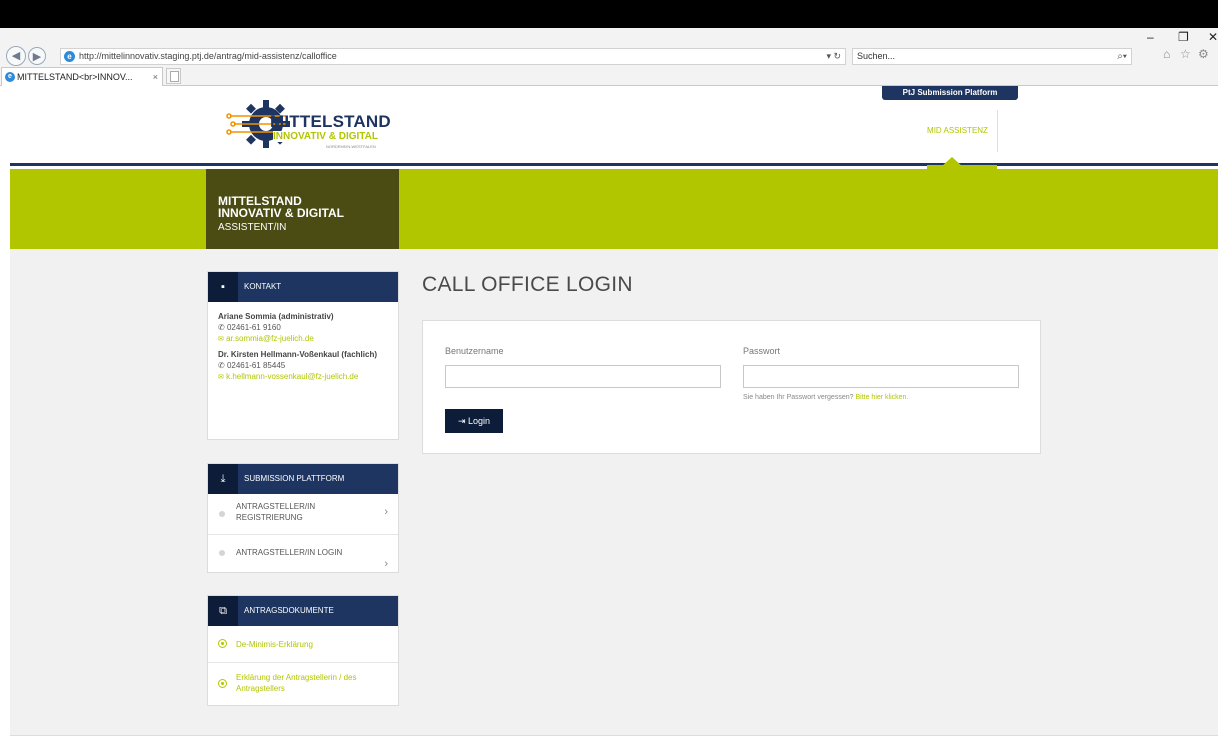 This screenshot has width=1218, height=748. What do you see at coordinates (1183, 37) in the screenshot?
I see `restore-icon: ❐` at bounding box center [1183, 37].